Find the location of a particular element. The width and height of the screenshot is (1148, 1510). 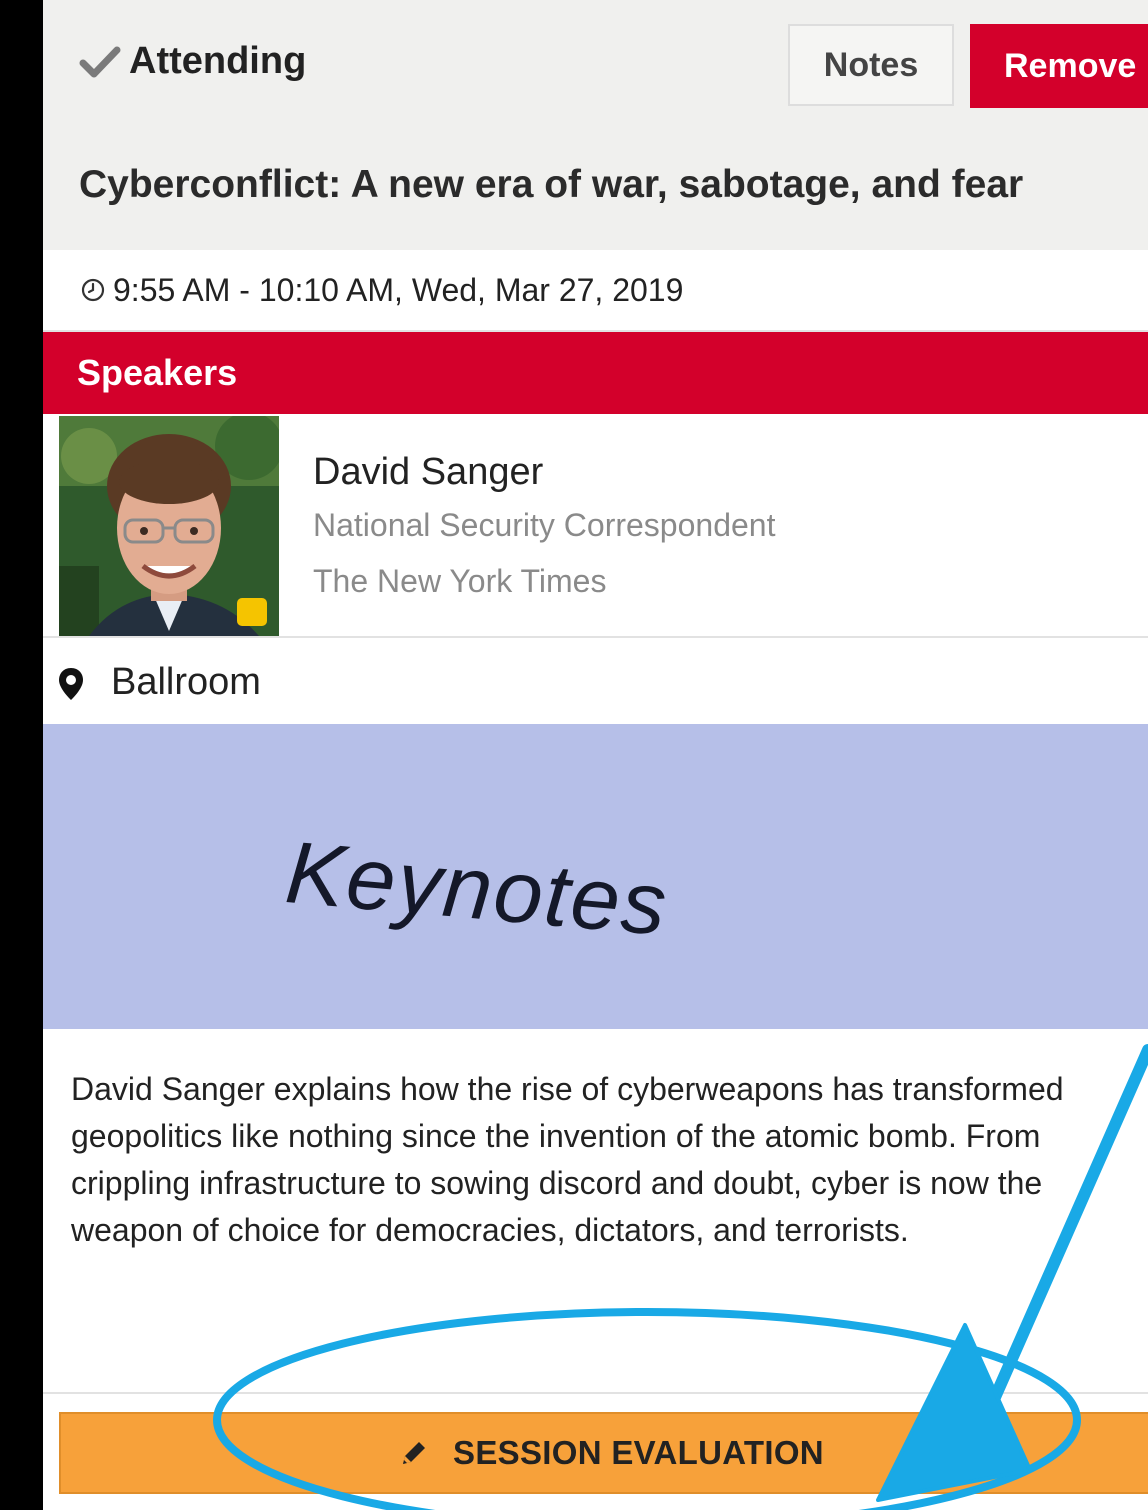

check-icon is located at coordinates (100, 61).